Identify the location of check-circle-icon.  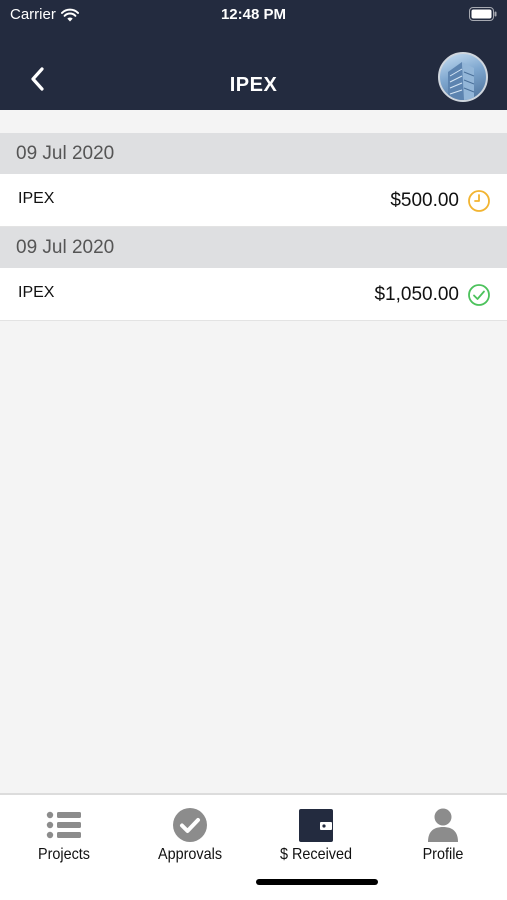
(479, 295).